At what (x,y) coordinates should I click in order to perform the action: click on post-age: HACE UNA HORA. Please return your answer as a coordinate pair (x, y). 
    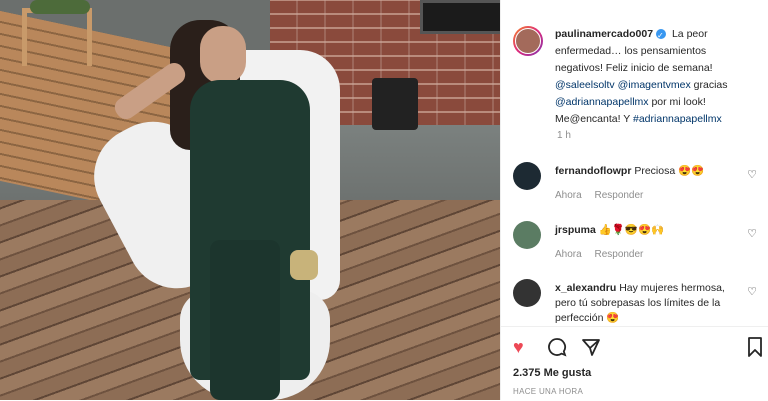
    Looking at the image, I should click on (548, 391).